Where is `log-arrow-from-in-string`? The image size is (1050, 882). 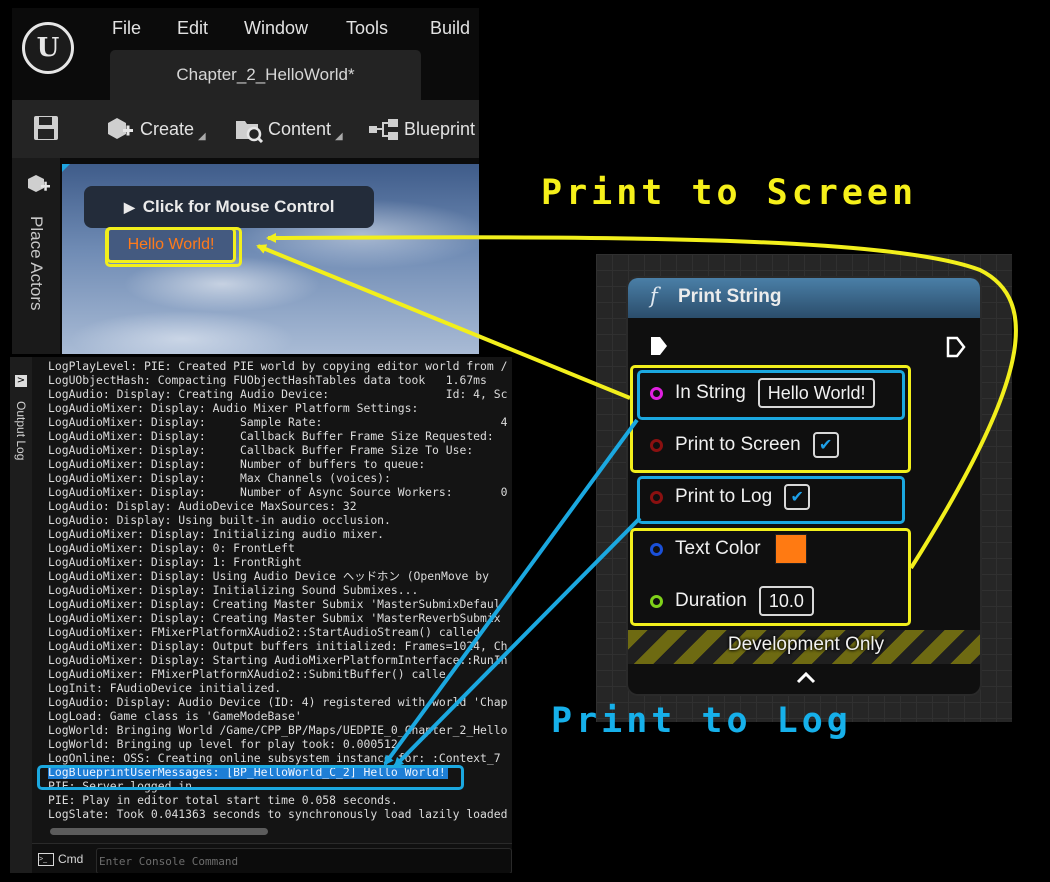 log-arrow-from-in-string is located at coordinates (511, 592).